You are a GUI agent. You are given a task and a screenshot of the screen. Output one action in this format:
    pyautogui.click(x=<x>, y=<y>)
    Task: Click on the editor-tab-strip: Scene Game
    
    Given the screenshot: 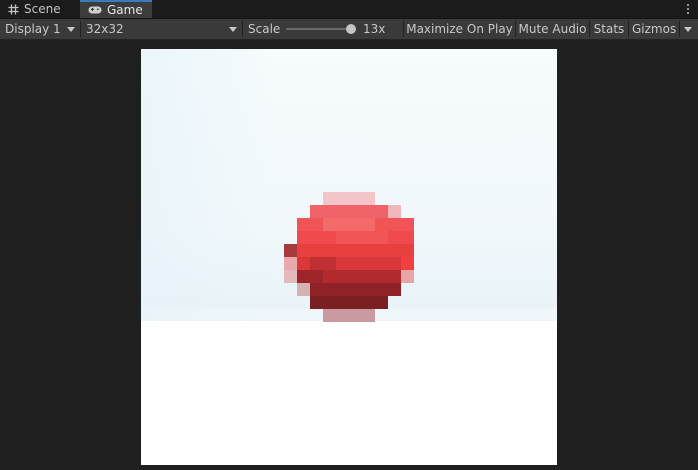 What is the action you would take?
    pyautogui.click(x=349, y=9)
    